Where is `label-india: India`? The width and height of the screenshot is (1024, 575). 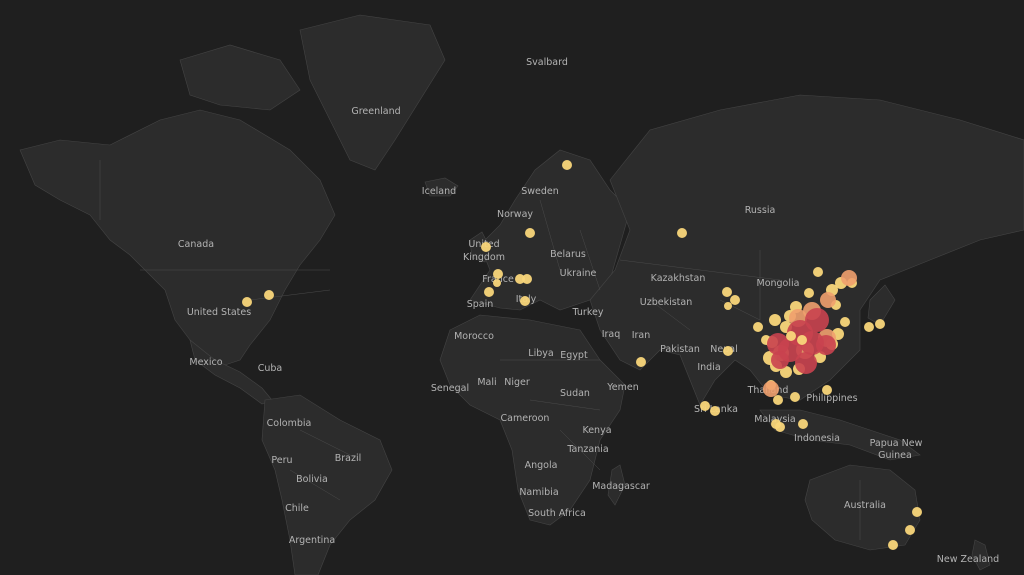
label-india: India is located at coordinates (708, 367).